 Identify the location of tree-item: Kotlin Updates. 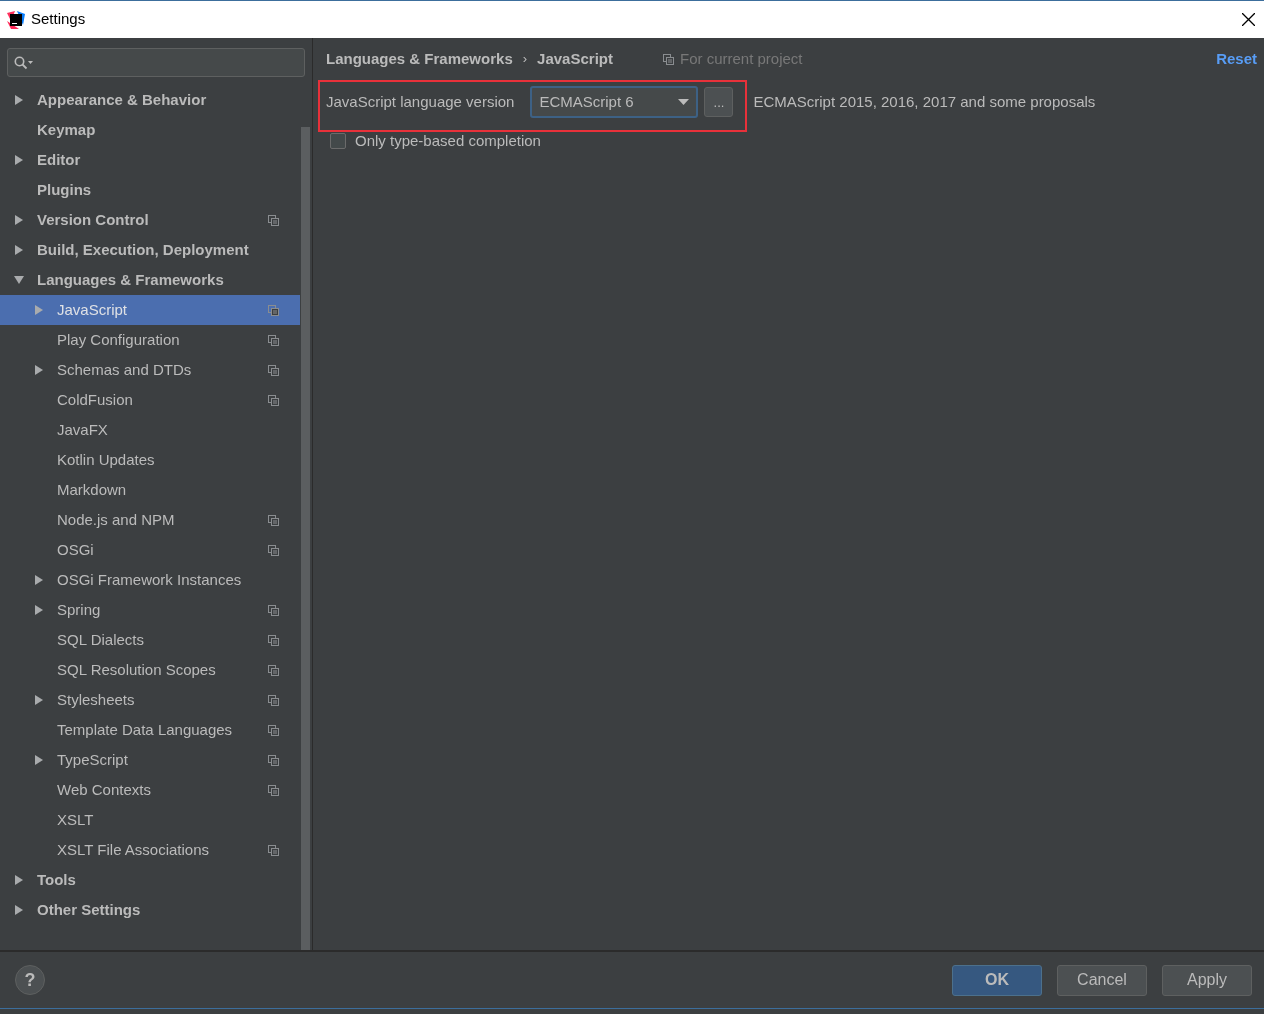
(150, 460).